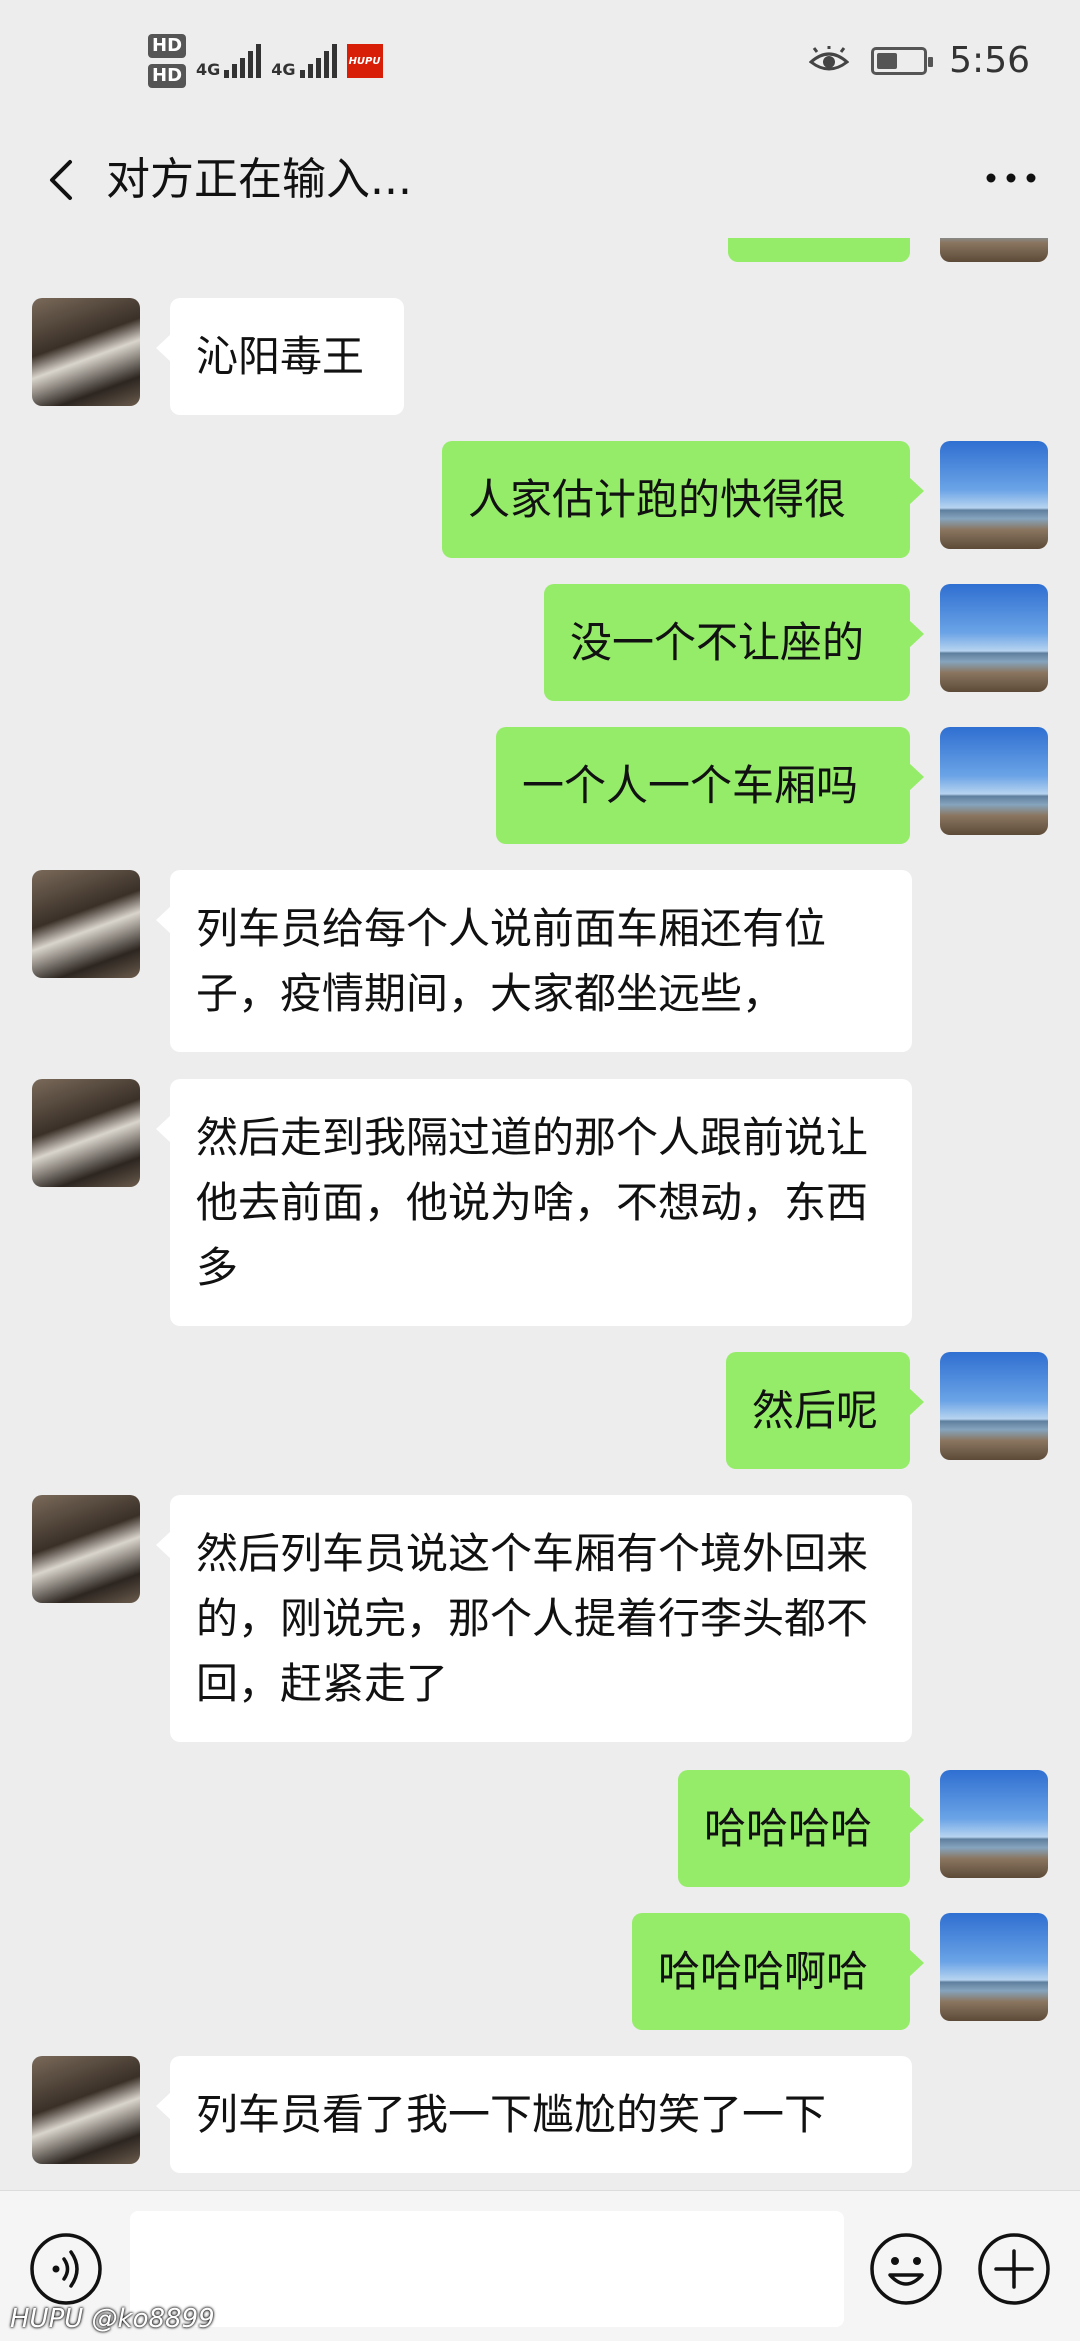 The width and height of the screenshot is (1080, 2341). Describe the element at coordinates (819, 250) in the screenshot. I see `message-bubble-partial` at that location.